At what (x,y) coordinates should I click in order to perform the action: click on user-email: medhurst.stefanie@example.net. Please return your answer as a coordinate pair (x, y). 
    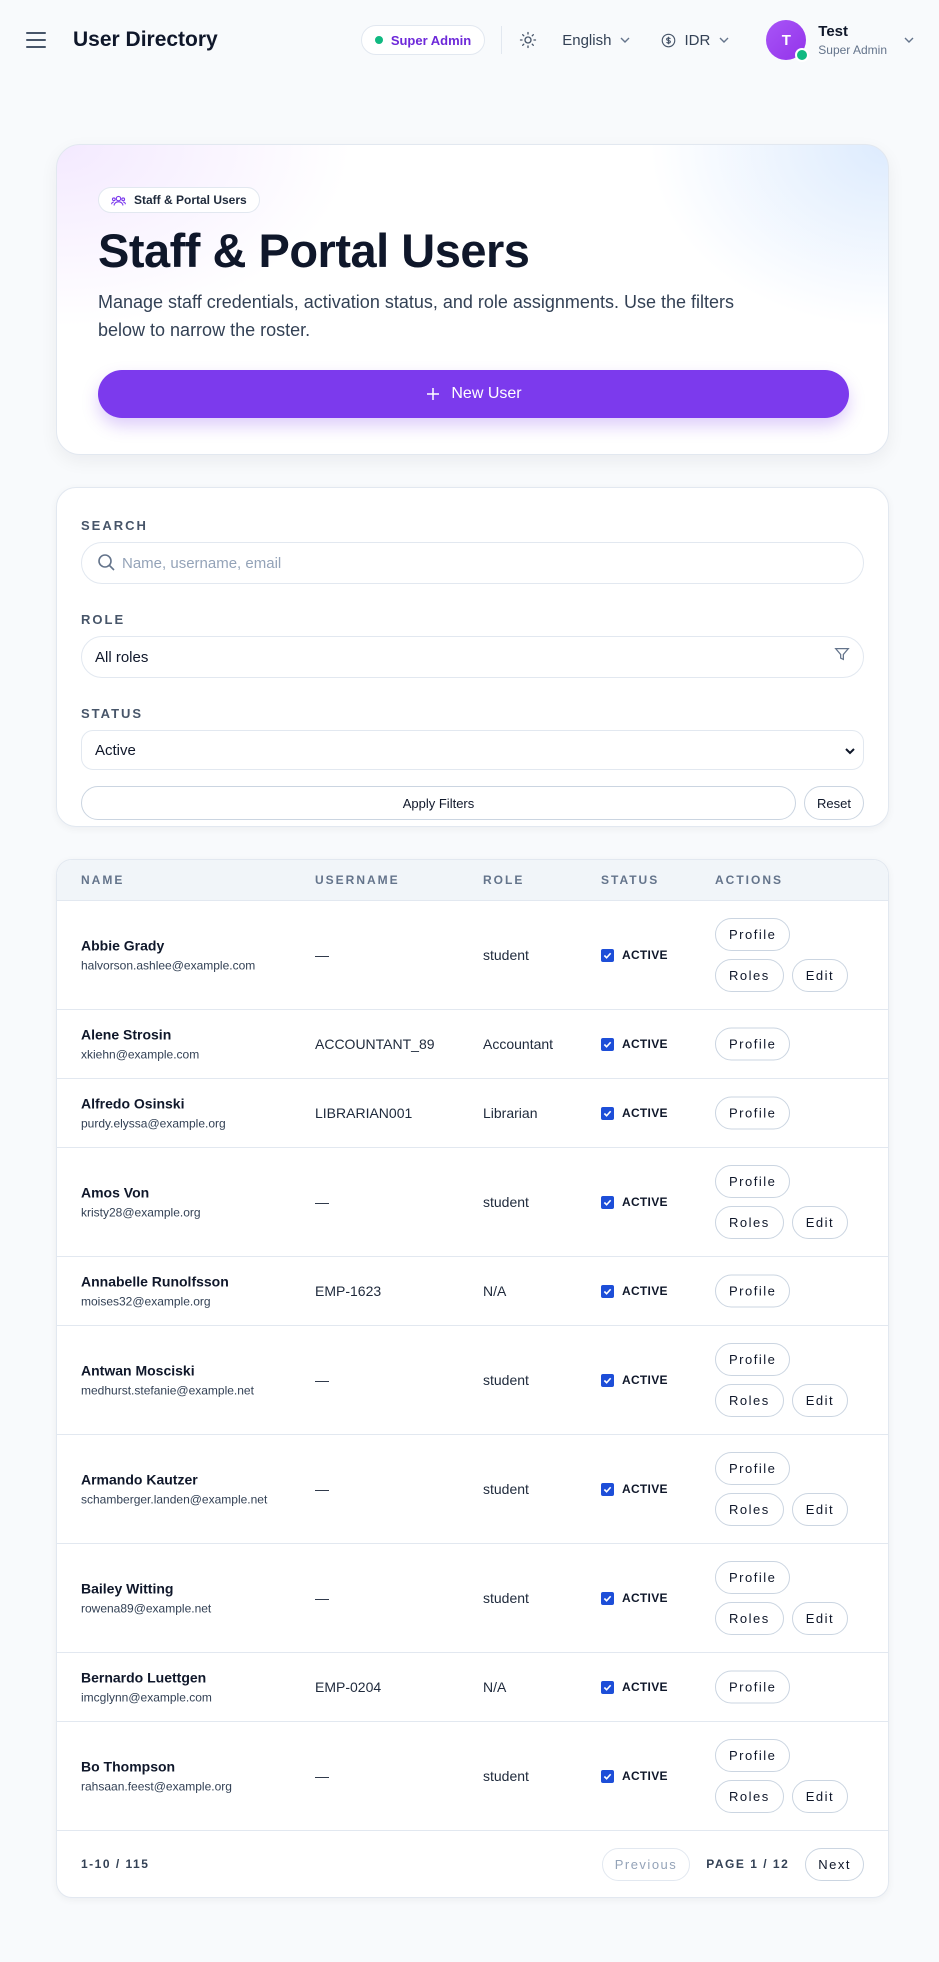
    Looking at the image, I should click on (167, 1390).